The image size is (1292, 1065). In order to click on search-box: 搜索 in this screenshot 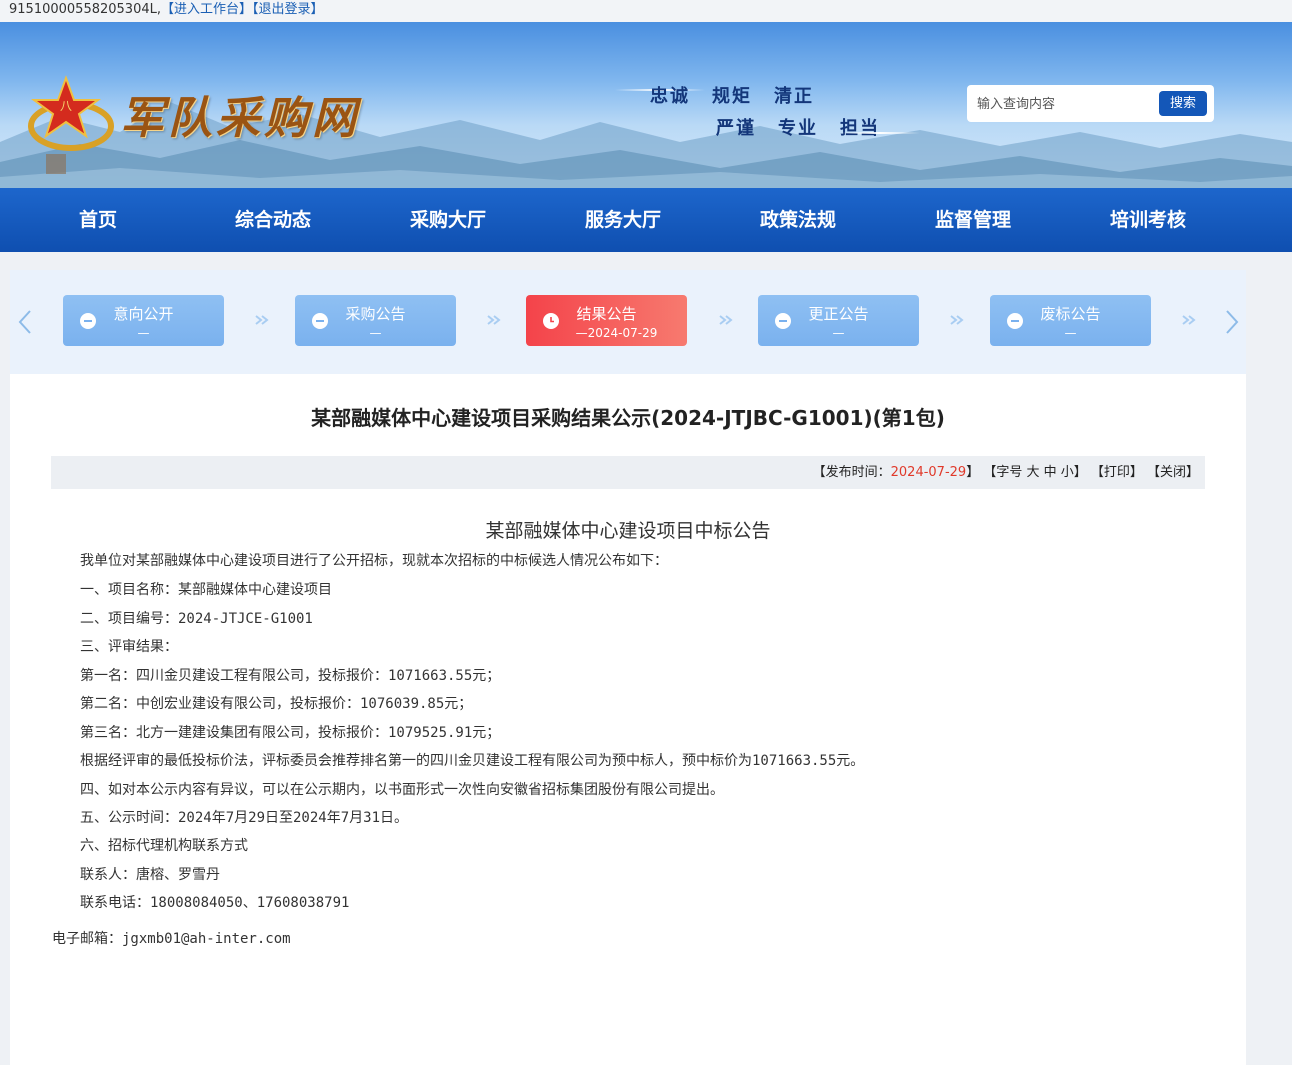, I will do `click(1090, 103)`.